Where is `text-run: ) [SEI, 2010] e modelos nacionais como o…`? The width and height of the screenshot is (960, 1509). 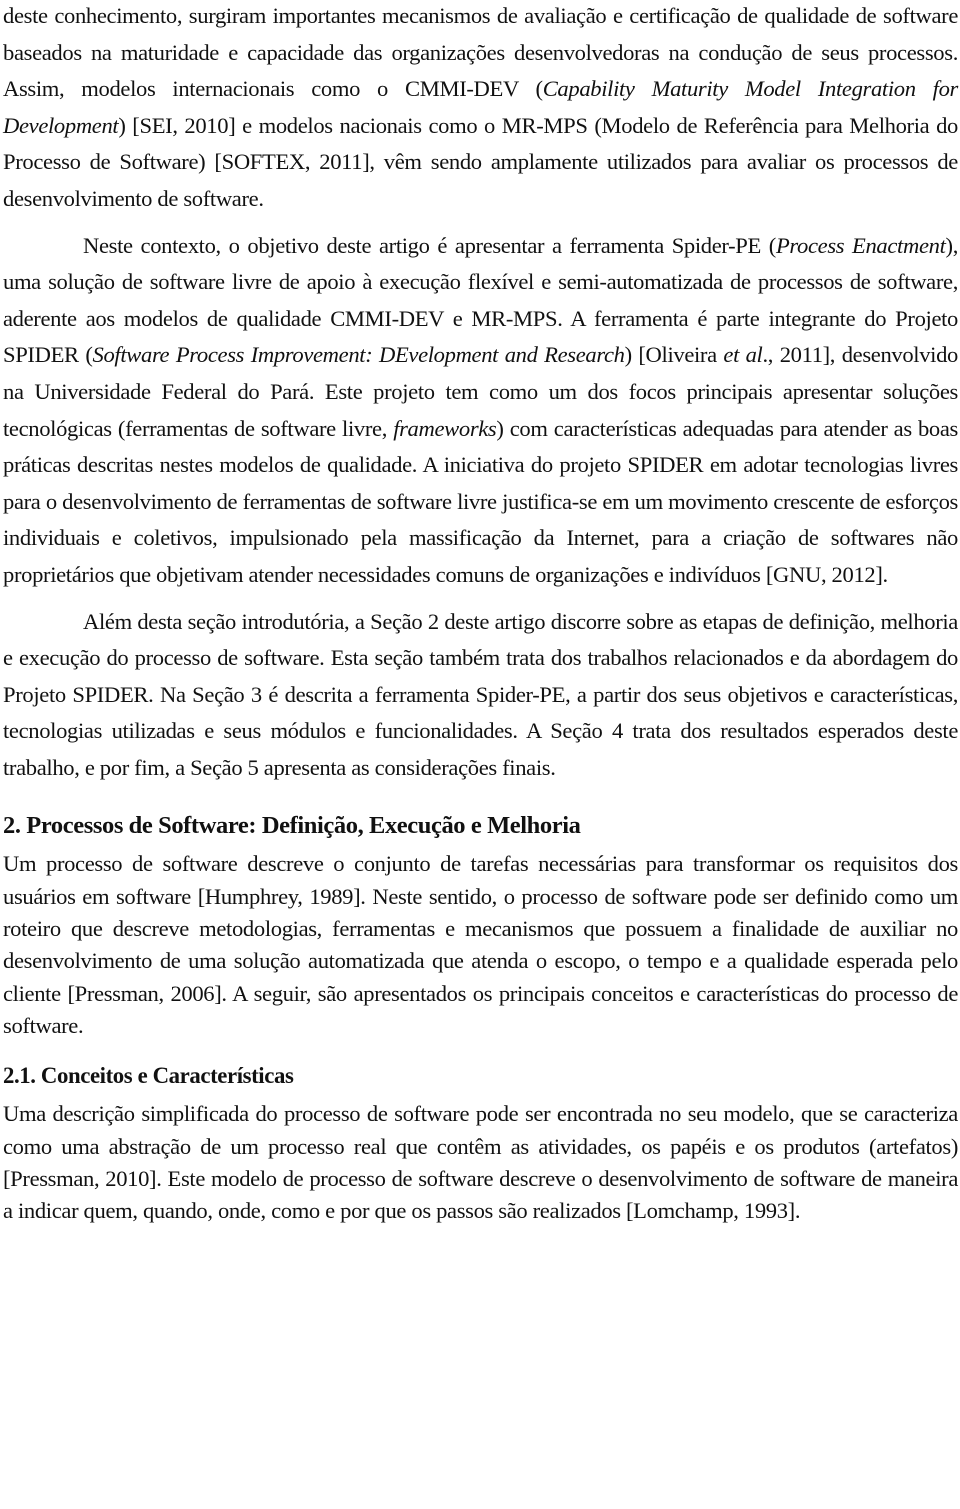 text-run: ) [SEI, 2010] e modelos nacionais como o… is located at coordinates (480, 161).